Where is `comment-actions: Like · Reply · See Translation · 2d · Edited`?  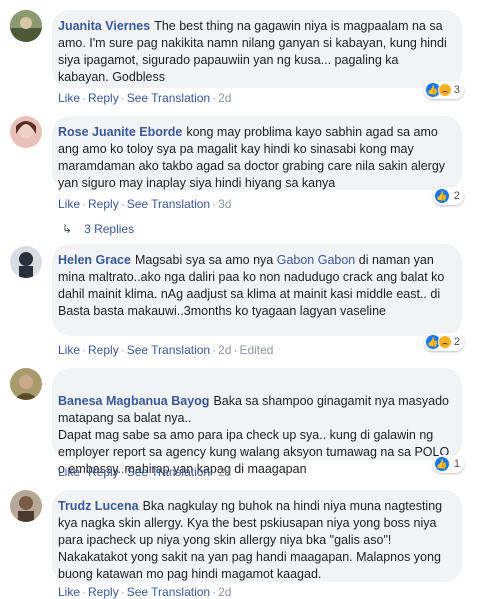 comment-actions: Like · Reply · See Translation · 2d · Edited is located at coordinates (166, 350).